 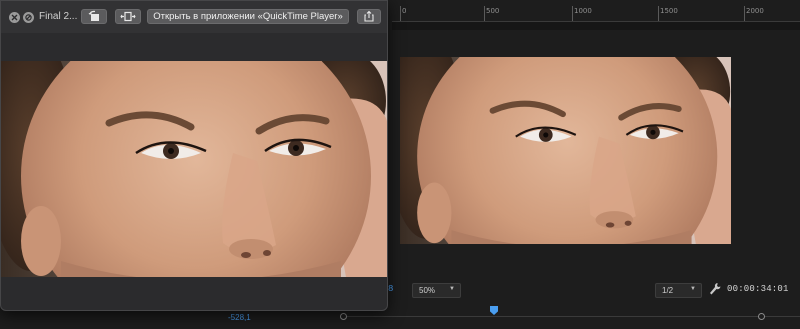 I want to click on in-point-marker, so click(x=343, y=316).